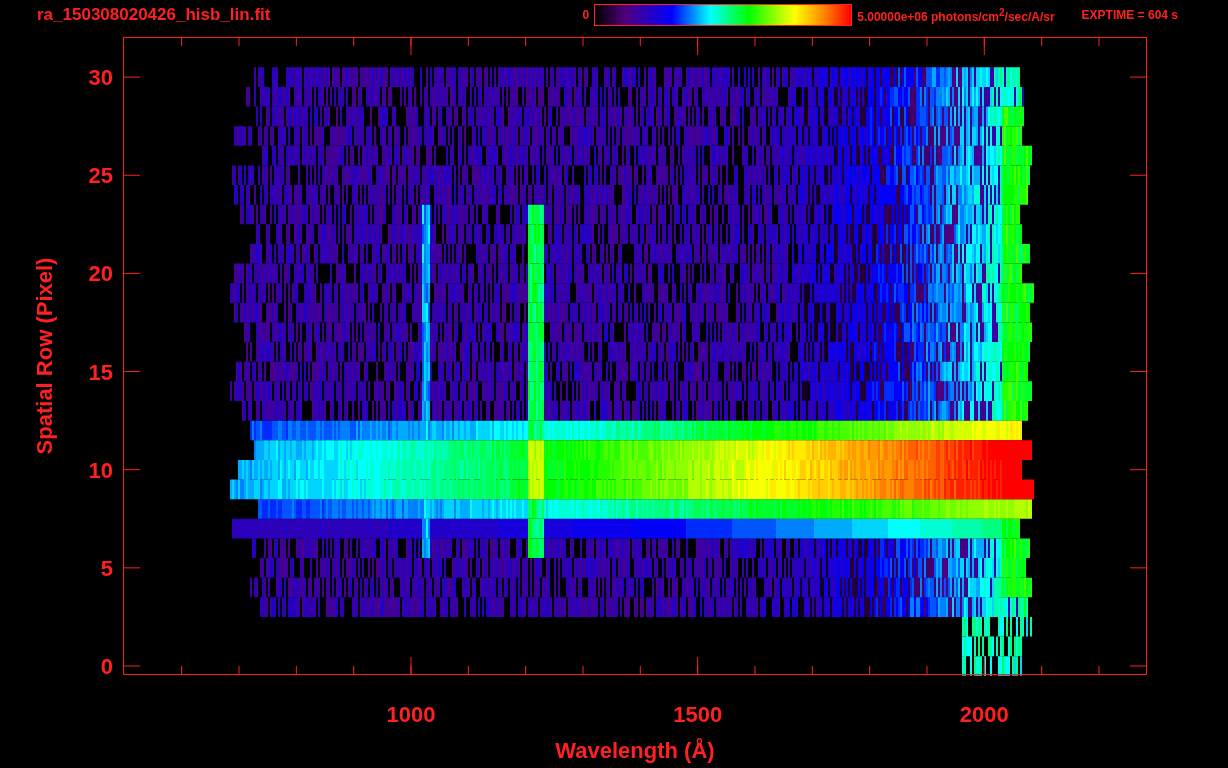  I want to click on y-tick-label: 10, so click(100, 470).